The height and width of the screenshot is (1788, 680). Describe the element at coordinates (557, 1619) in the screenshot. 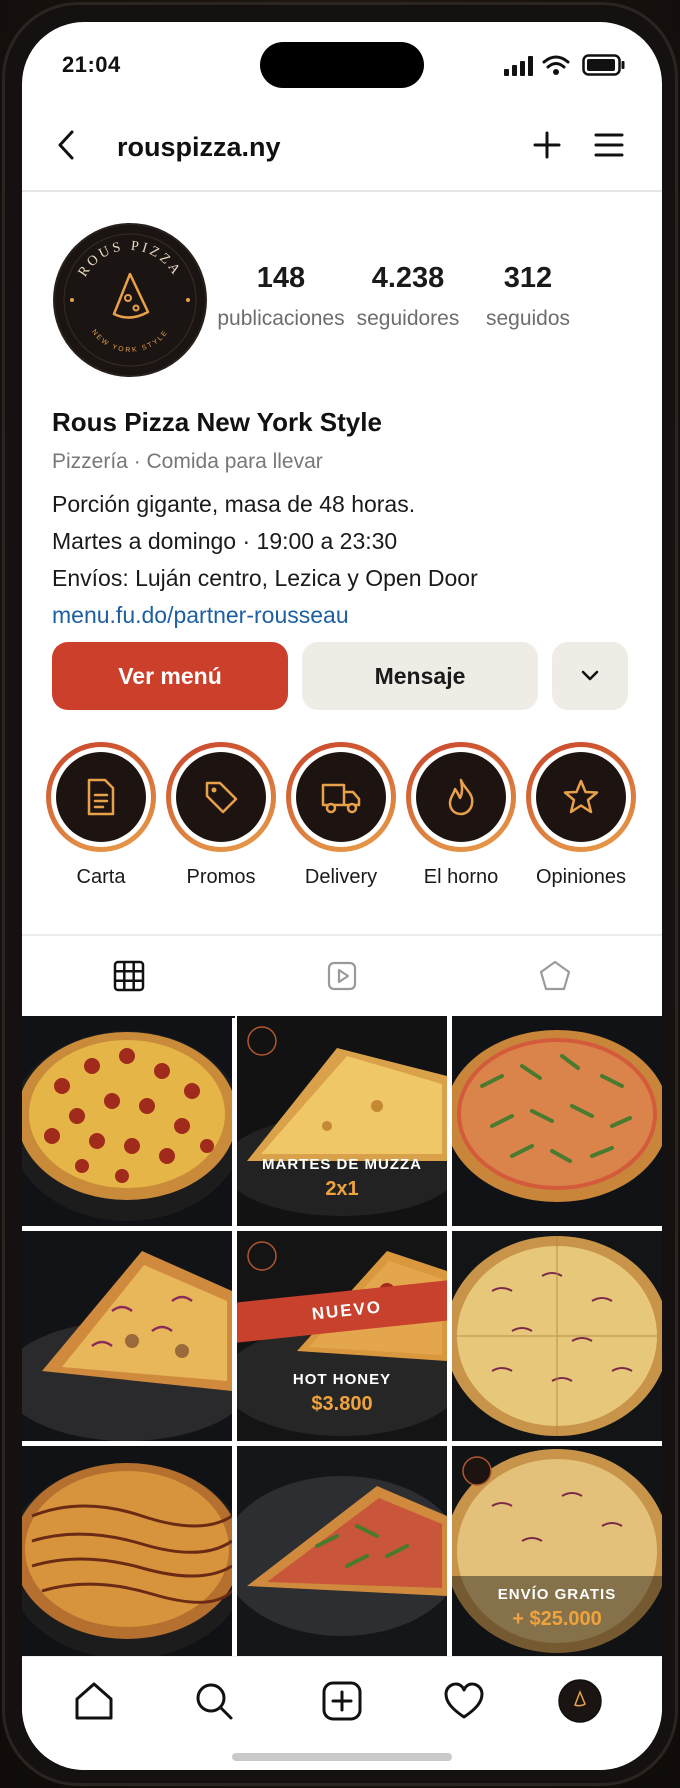

I see `promo-price: + $25.000` at that location.